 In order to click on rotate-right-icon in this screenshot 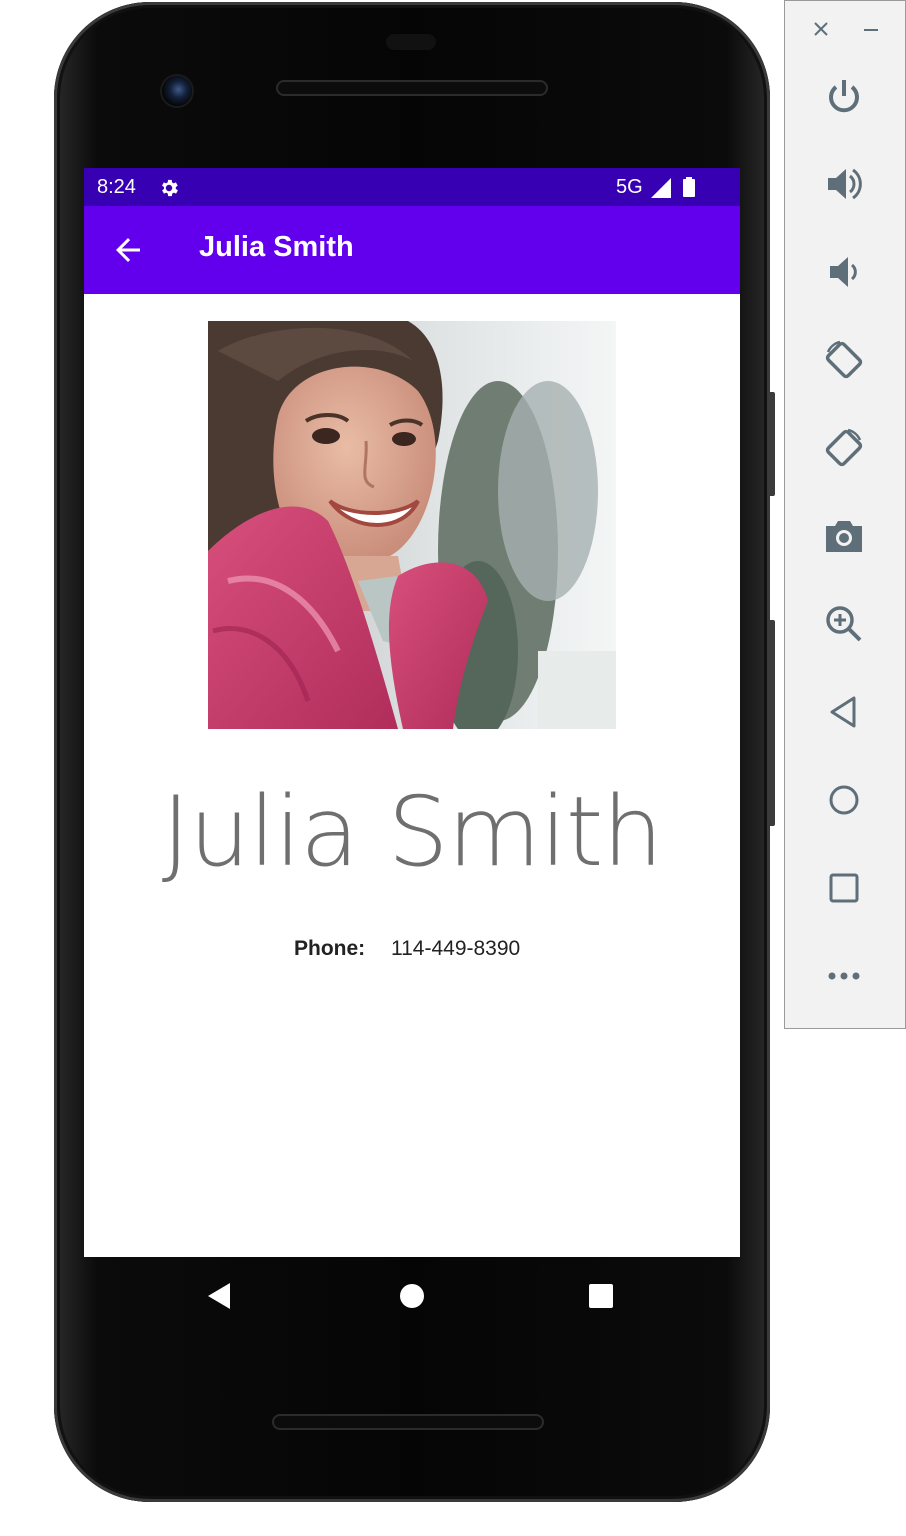, I will do `click(844, 448)`.